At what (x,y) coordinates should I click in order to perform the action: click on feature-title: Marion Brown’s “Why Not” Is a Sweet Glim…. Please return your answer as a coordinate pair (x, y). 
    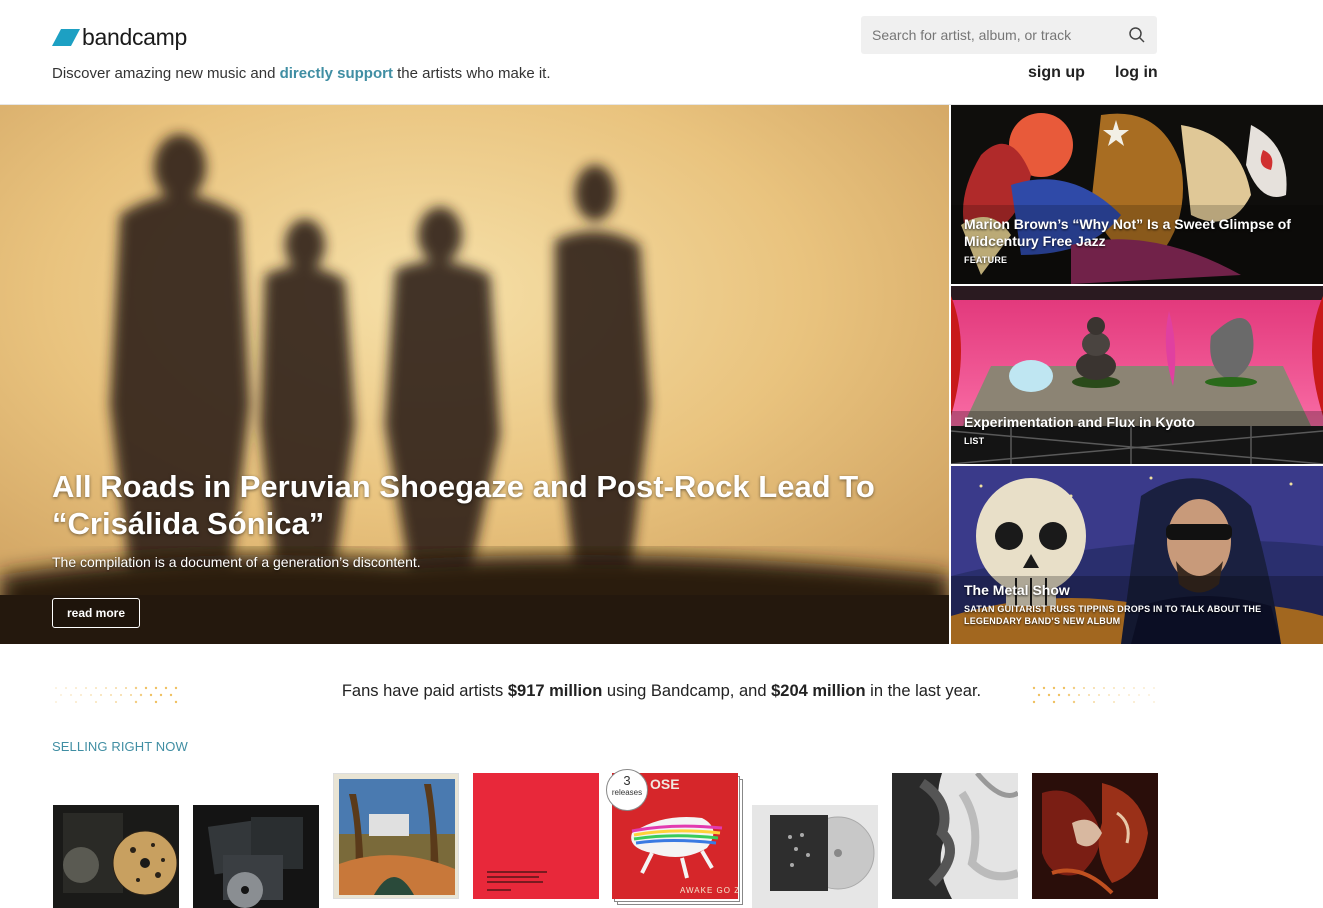
    Looking at the image, I should click on (1136, 233).